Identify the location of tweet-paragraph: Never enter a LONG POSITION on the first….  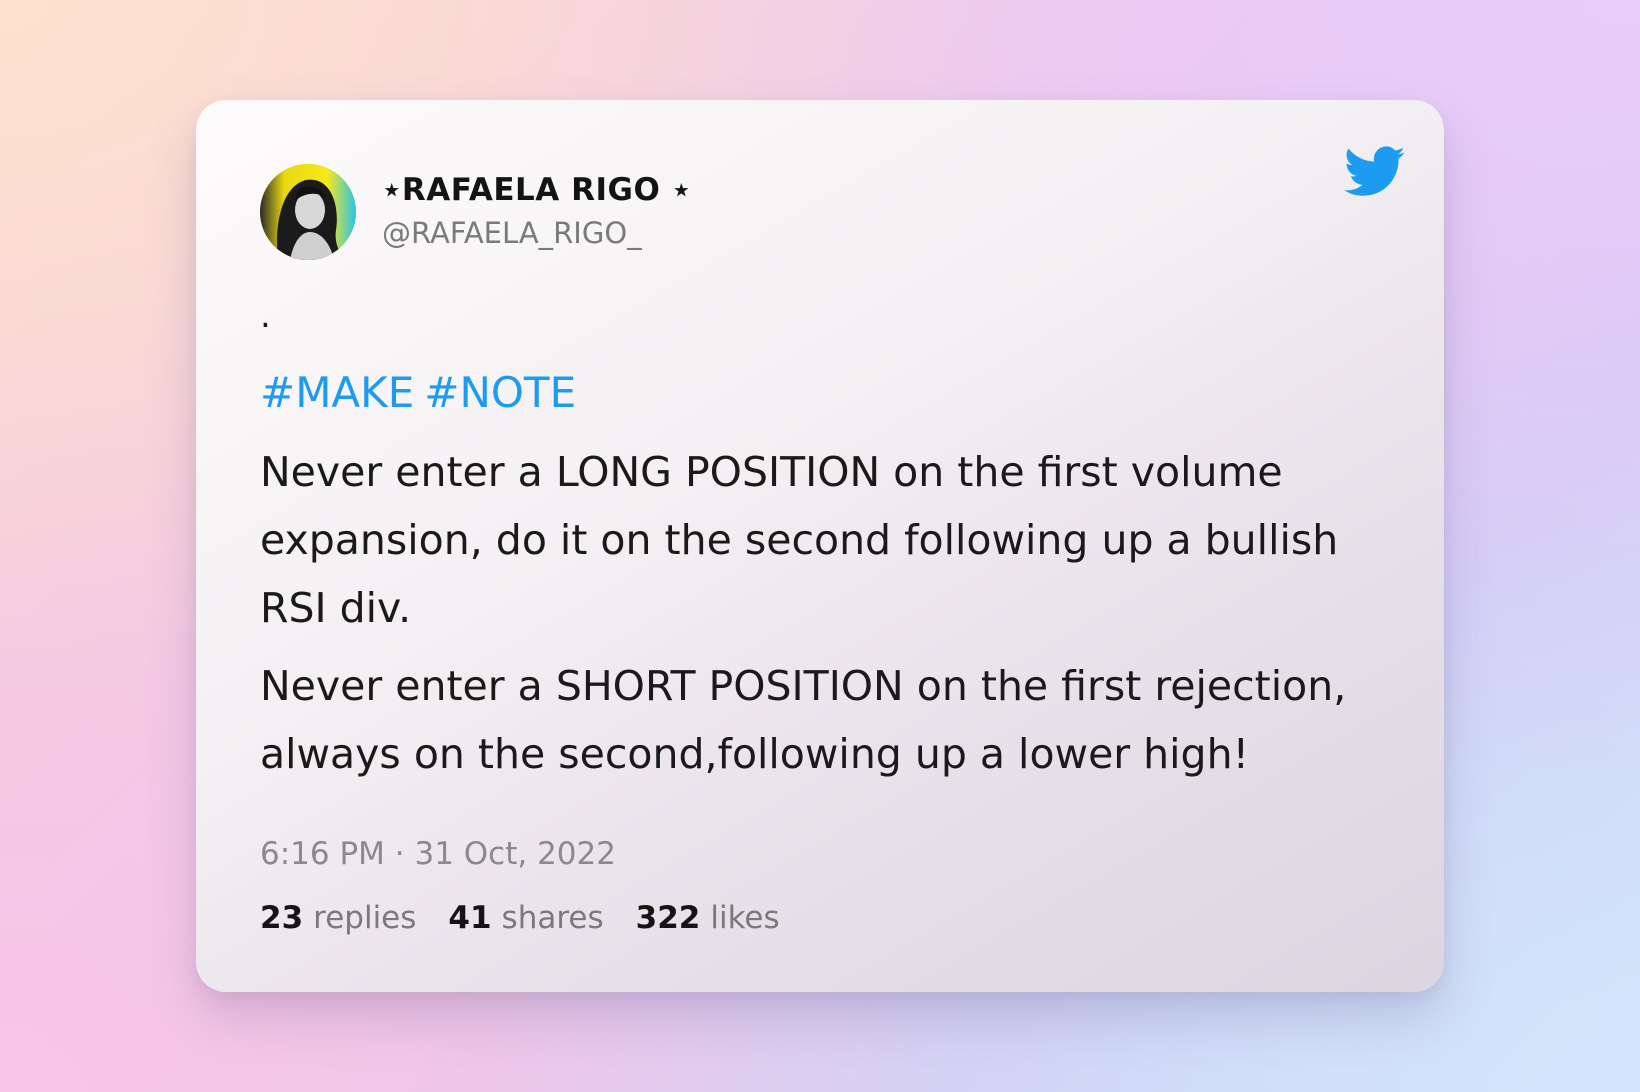
(799, 540).